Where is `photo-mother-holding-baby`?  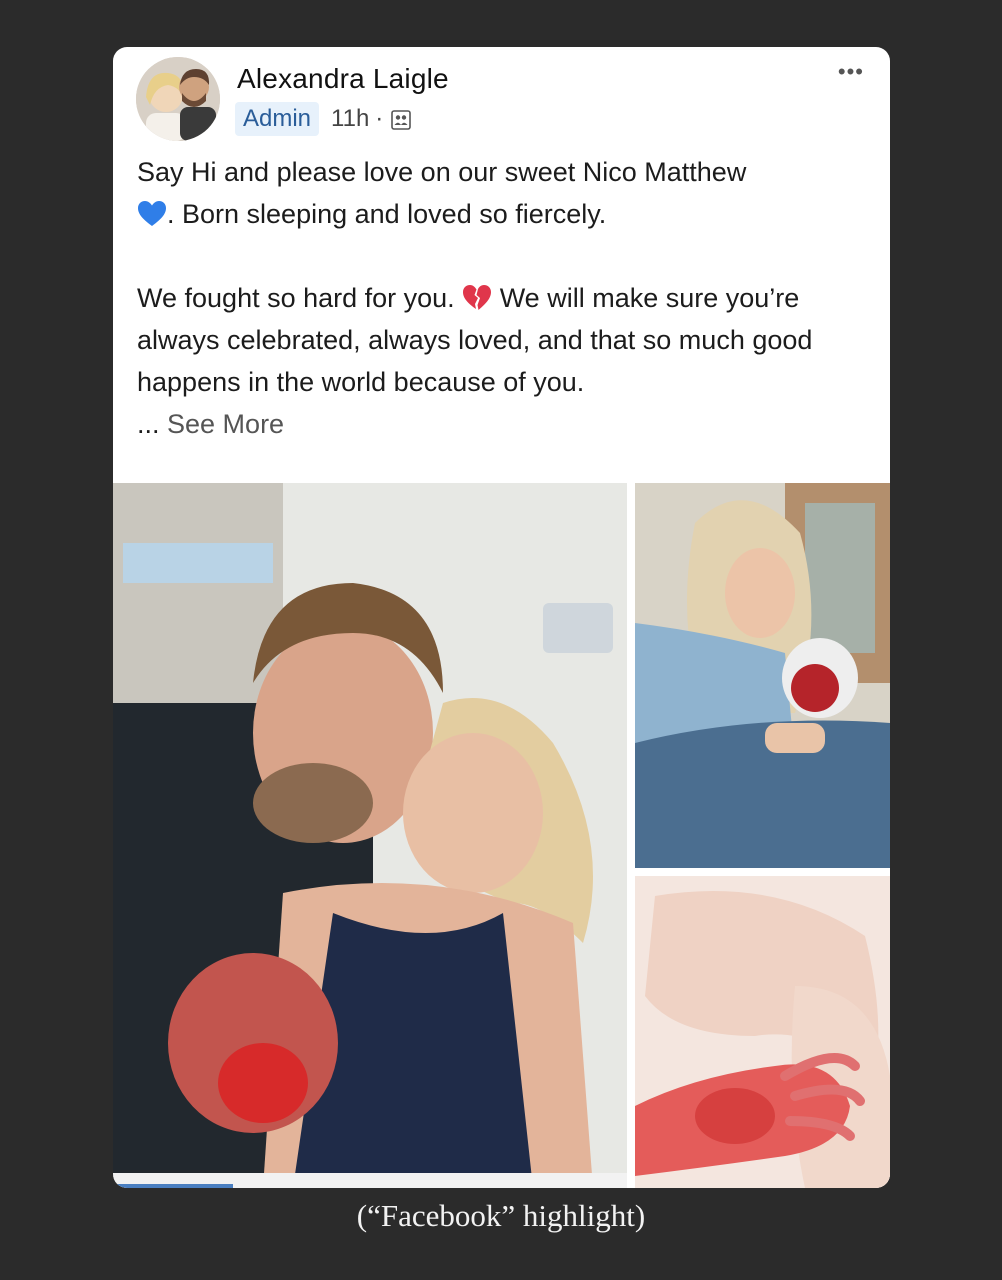
photo-mother-holding-baby is located at coordinates (762, 675).